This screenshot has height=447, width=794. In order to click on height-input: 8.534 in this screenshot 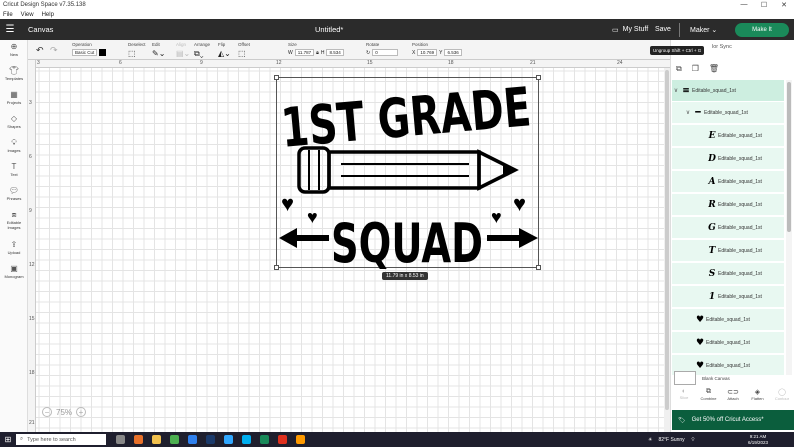, I will do `click(335, 52)`.